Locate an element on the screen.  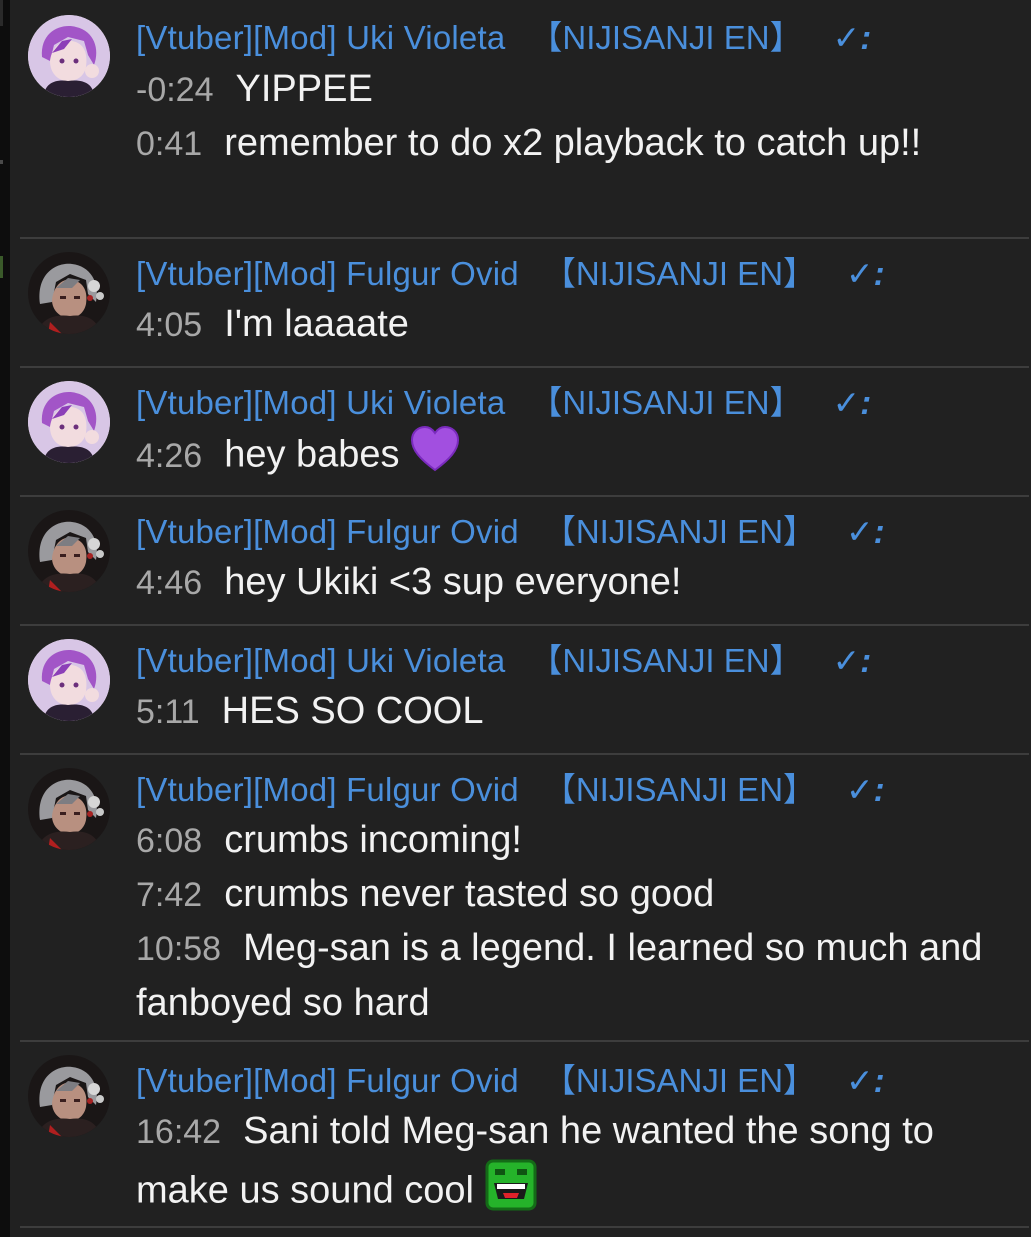
message-text: HES SO COOL is located at coordinates (352, 711).